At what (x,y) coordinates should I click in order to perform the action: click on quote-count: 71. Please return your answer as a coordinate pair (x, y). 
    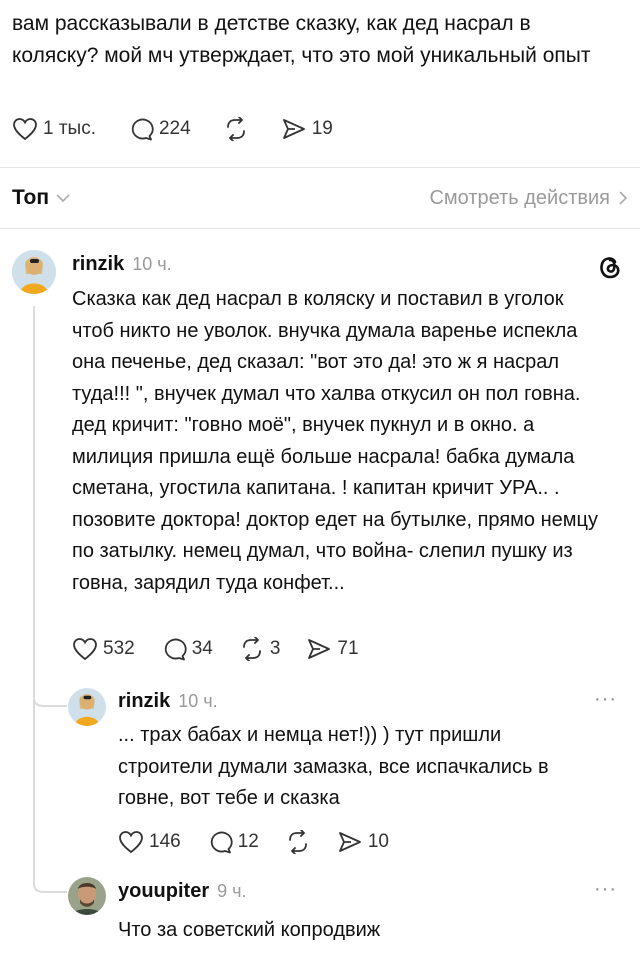
    Looking at the image, I should click on (348, 648).